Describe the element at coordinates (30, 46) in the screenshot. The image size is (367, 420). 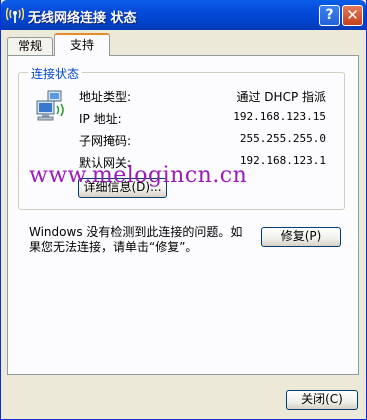
I see `tab-general: 常规` at that location.